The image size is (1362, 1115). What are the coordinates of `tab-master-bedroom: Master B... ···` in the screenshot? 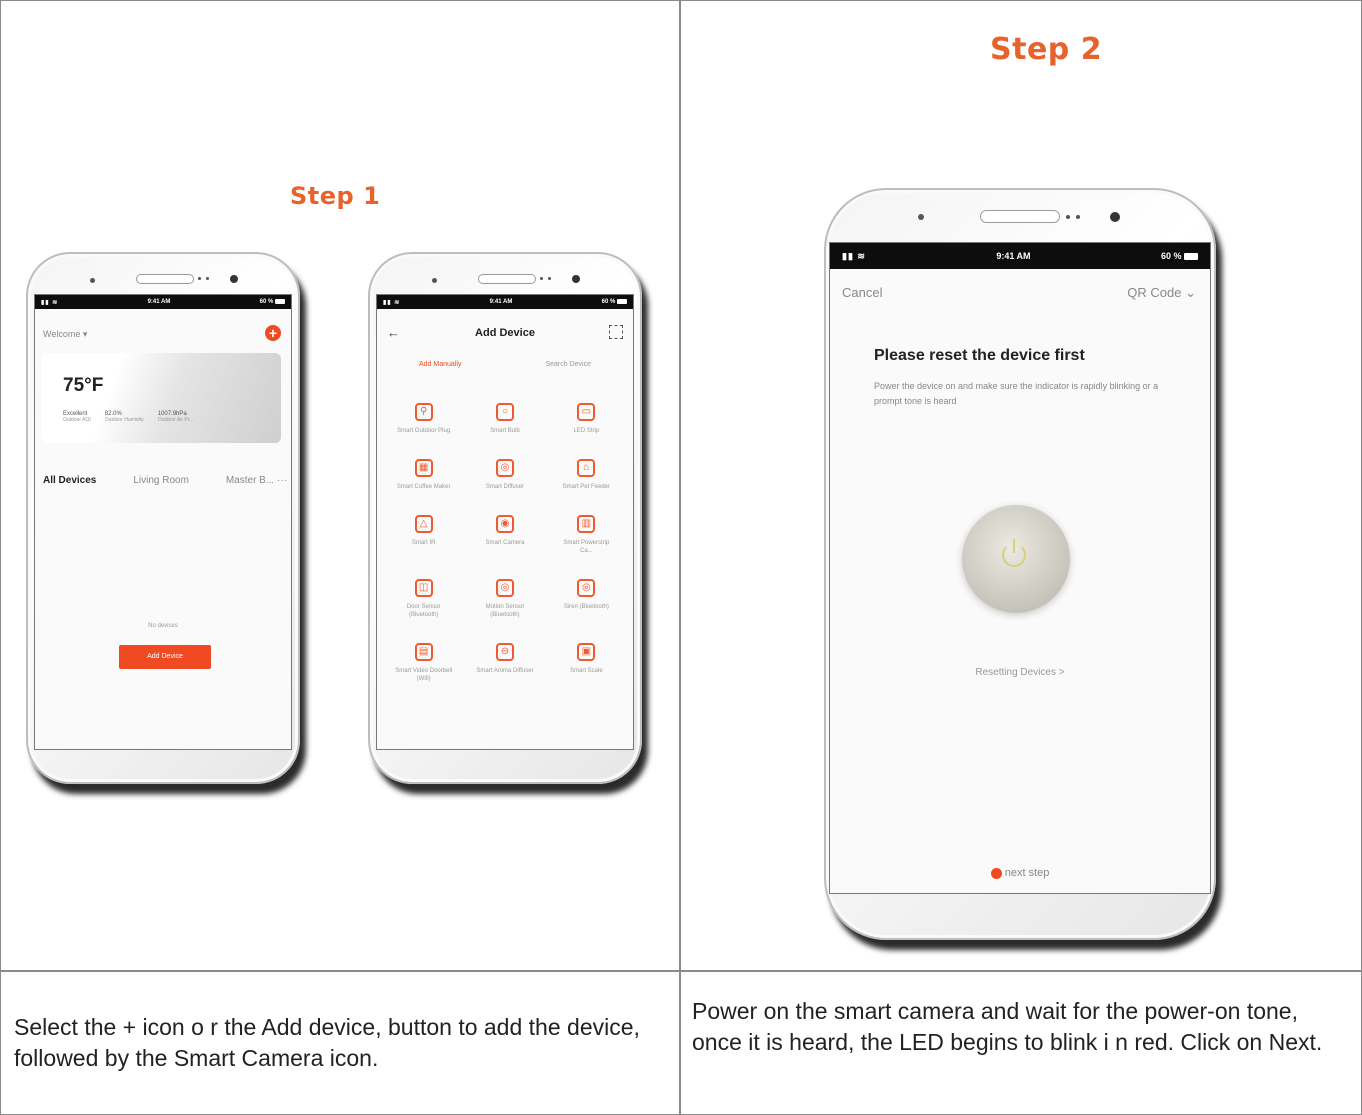 It's located at (256, 480).